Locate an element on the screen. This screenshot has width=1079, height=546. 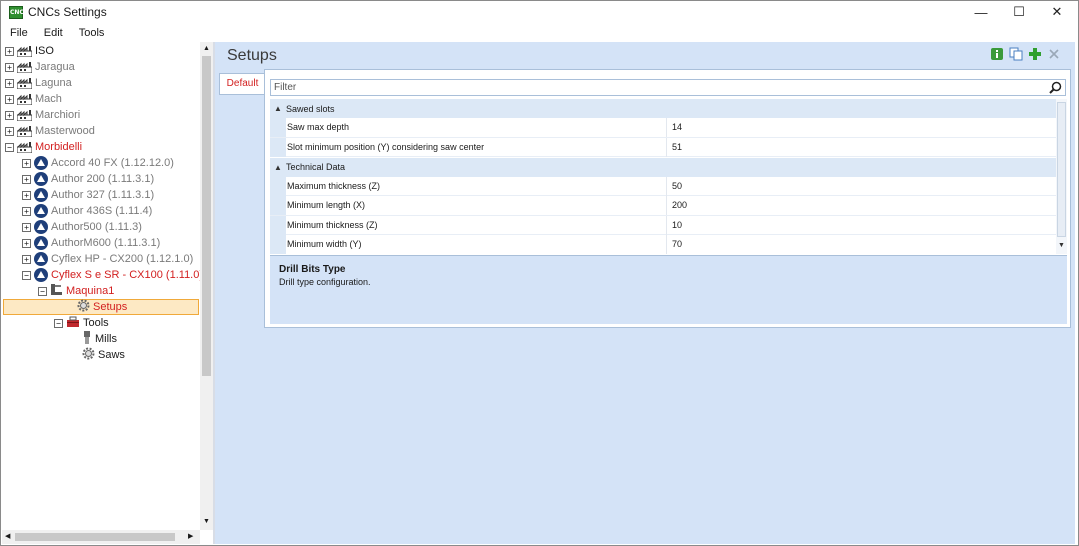
tree-item-label: Author 327 (1.11.3.1) is located at coordinates (103, 195).